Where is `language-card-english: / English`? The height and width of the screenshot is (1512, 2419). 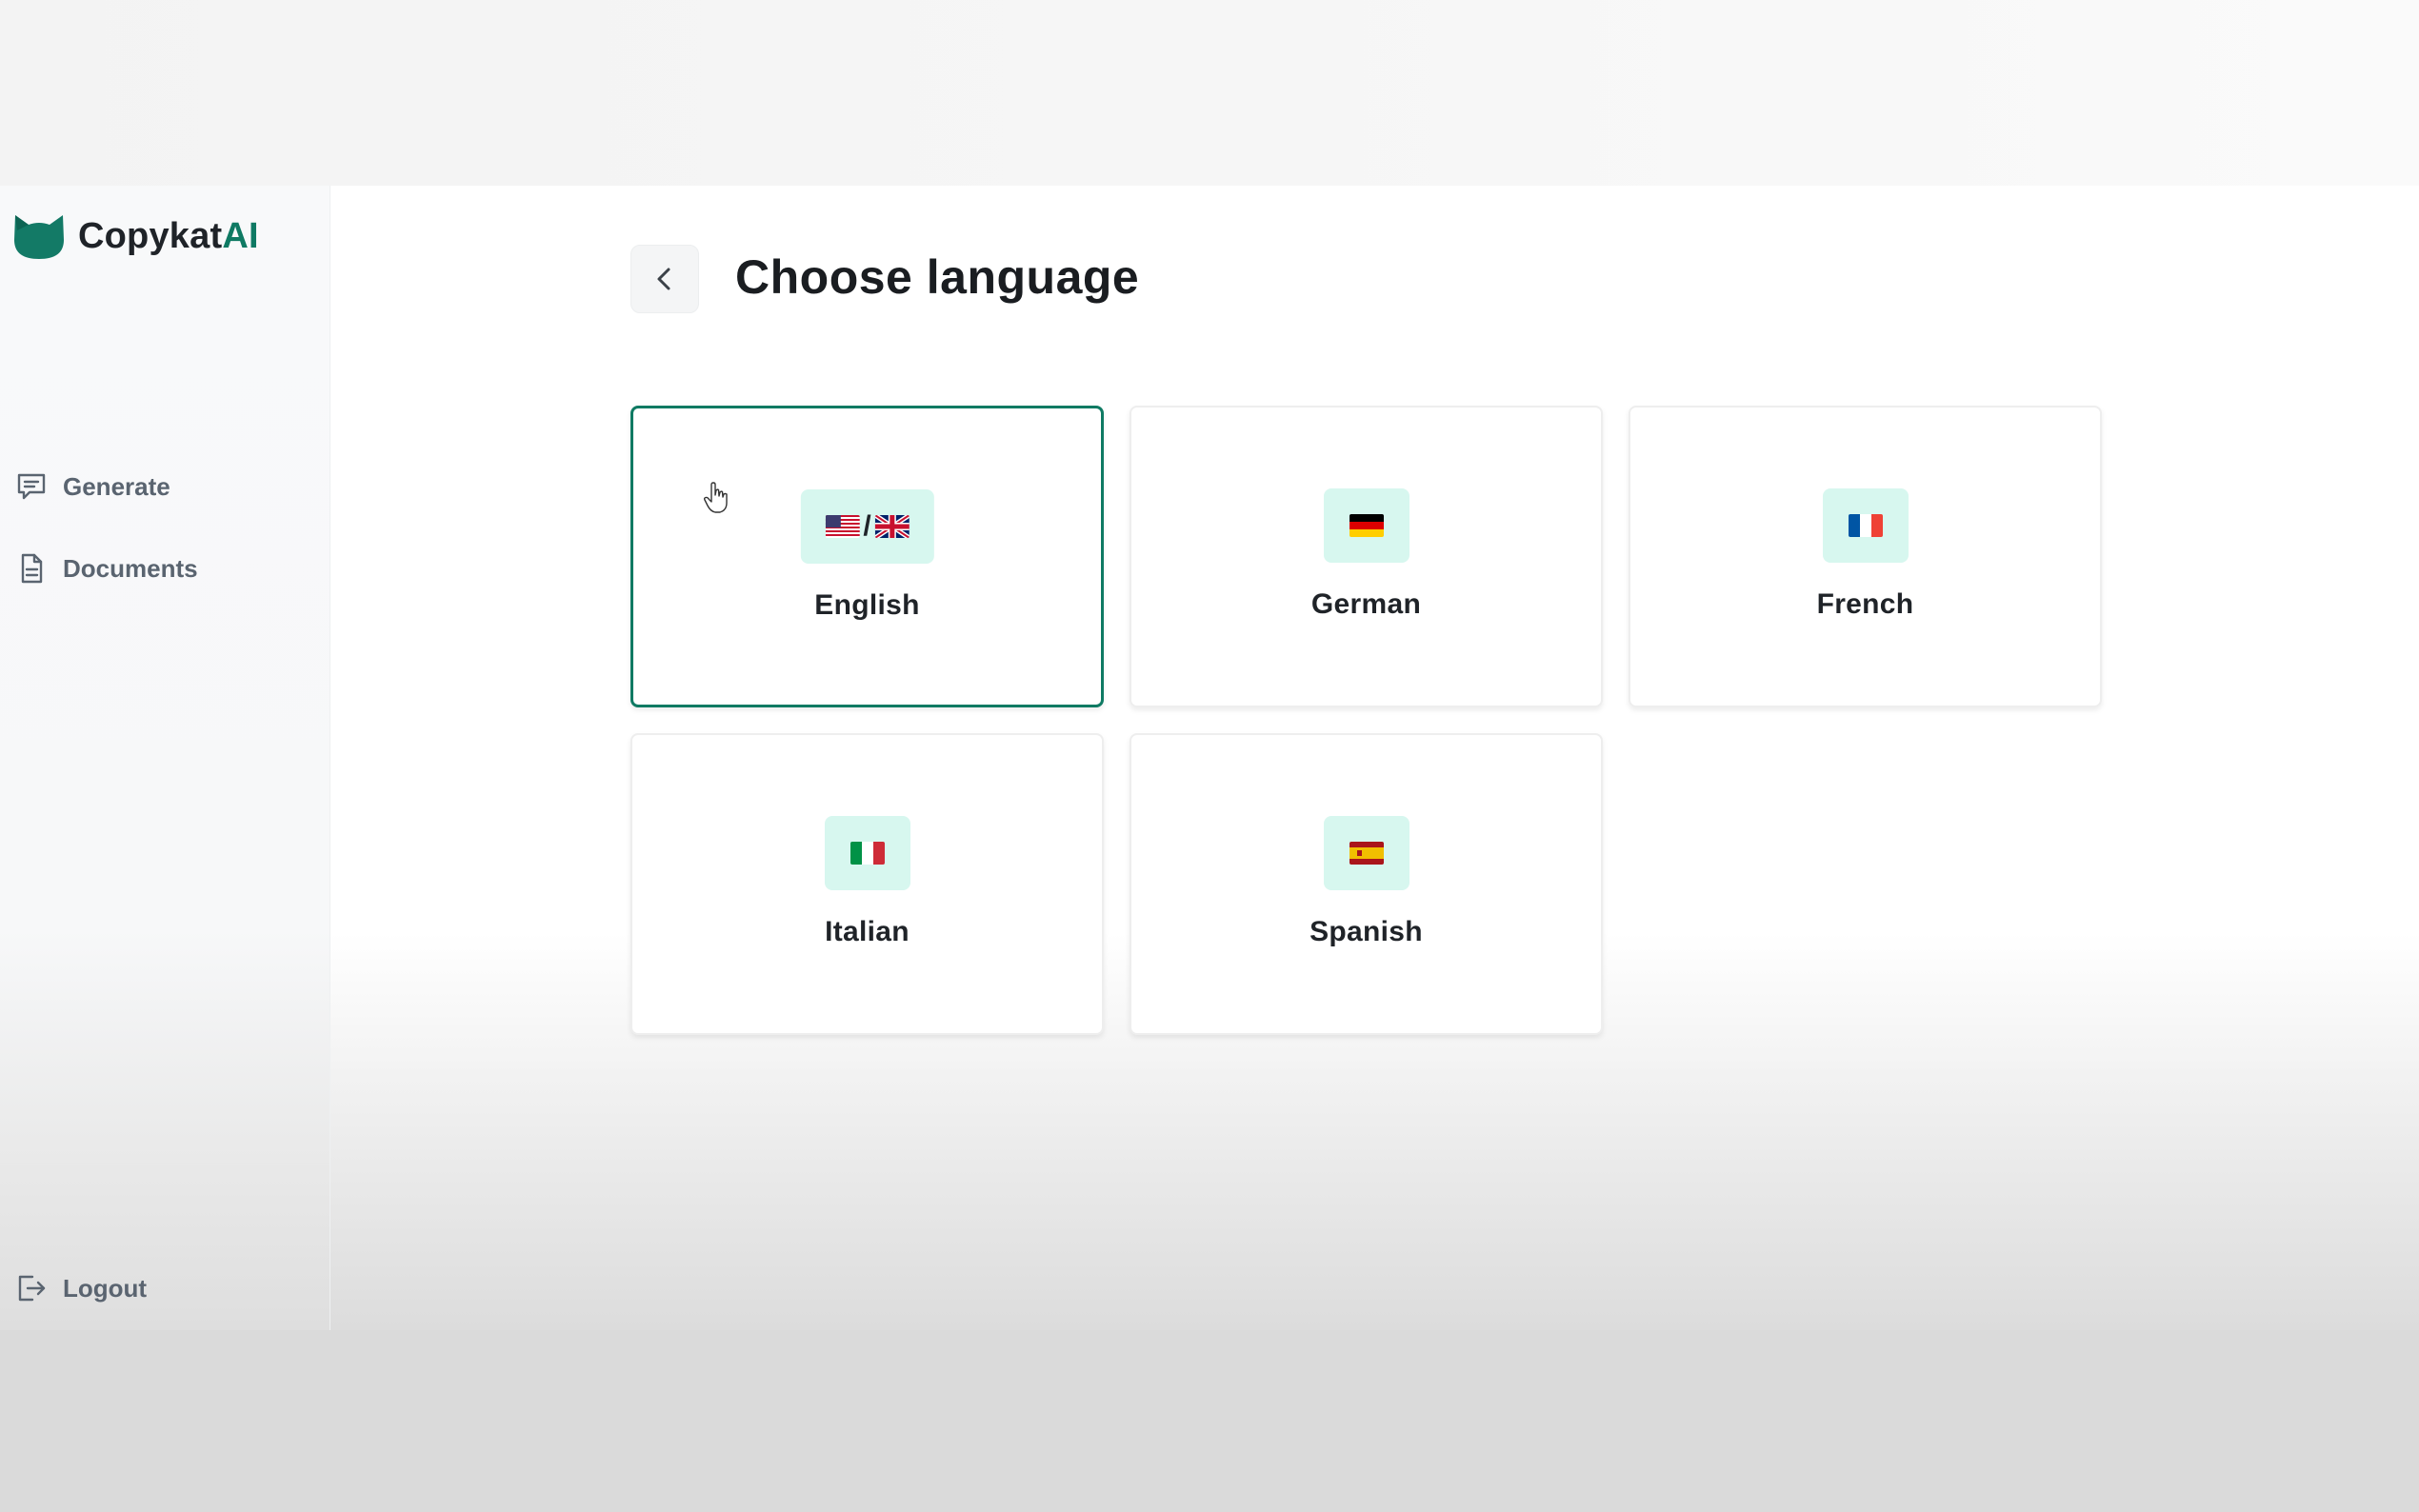
language-card-english: / English is located at coordinates (867, 556).